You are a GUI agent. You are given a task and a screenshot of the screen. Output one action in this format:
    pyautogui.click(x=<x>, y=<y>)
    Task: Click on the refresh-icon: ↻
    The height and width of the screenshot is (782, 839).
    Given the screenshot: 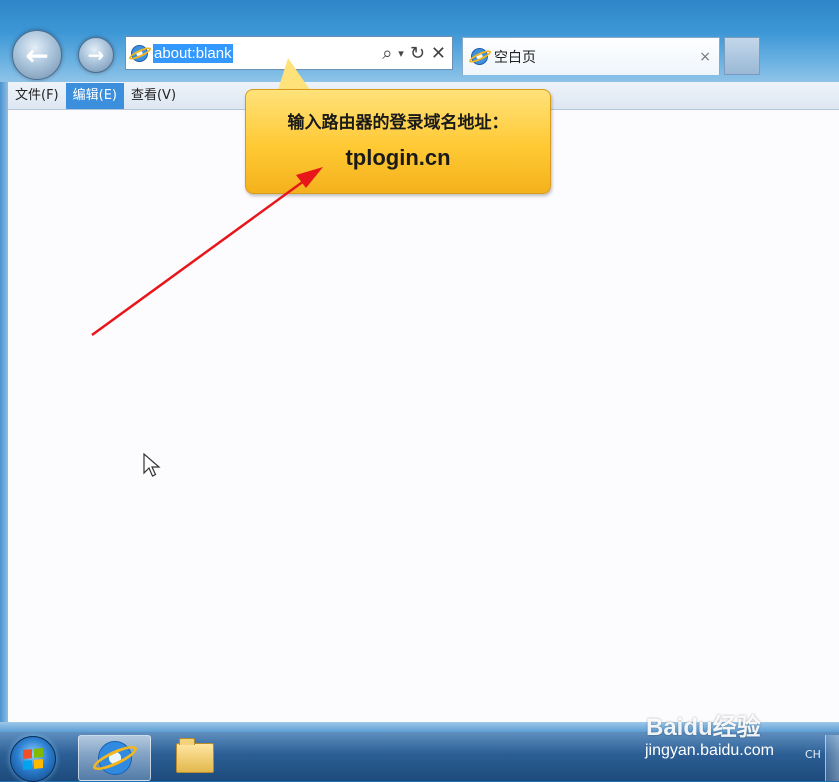 What is the action you would take?
    pyautogui.click(x=417, y=53)
    